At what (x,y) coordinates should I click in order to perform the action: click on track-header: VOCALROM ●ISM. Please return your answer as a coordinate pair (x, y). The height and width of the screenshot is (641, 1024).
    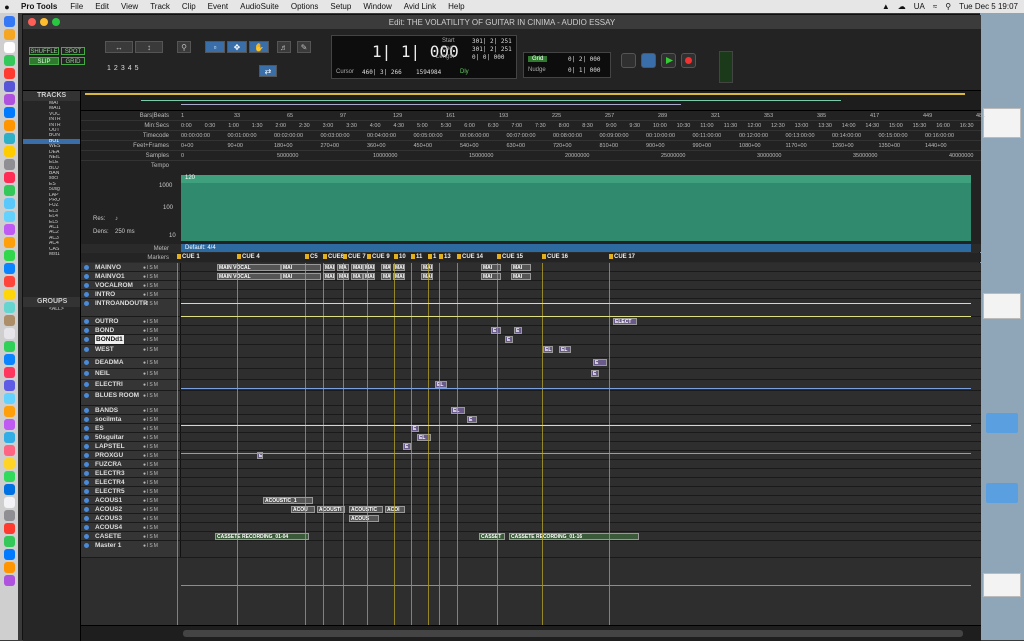
    Looking at the image, I should click on (131, 285).